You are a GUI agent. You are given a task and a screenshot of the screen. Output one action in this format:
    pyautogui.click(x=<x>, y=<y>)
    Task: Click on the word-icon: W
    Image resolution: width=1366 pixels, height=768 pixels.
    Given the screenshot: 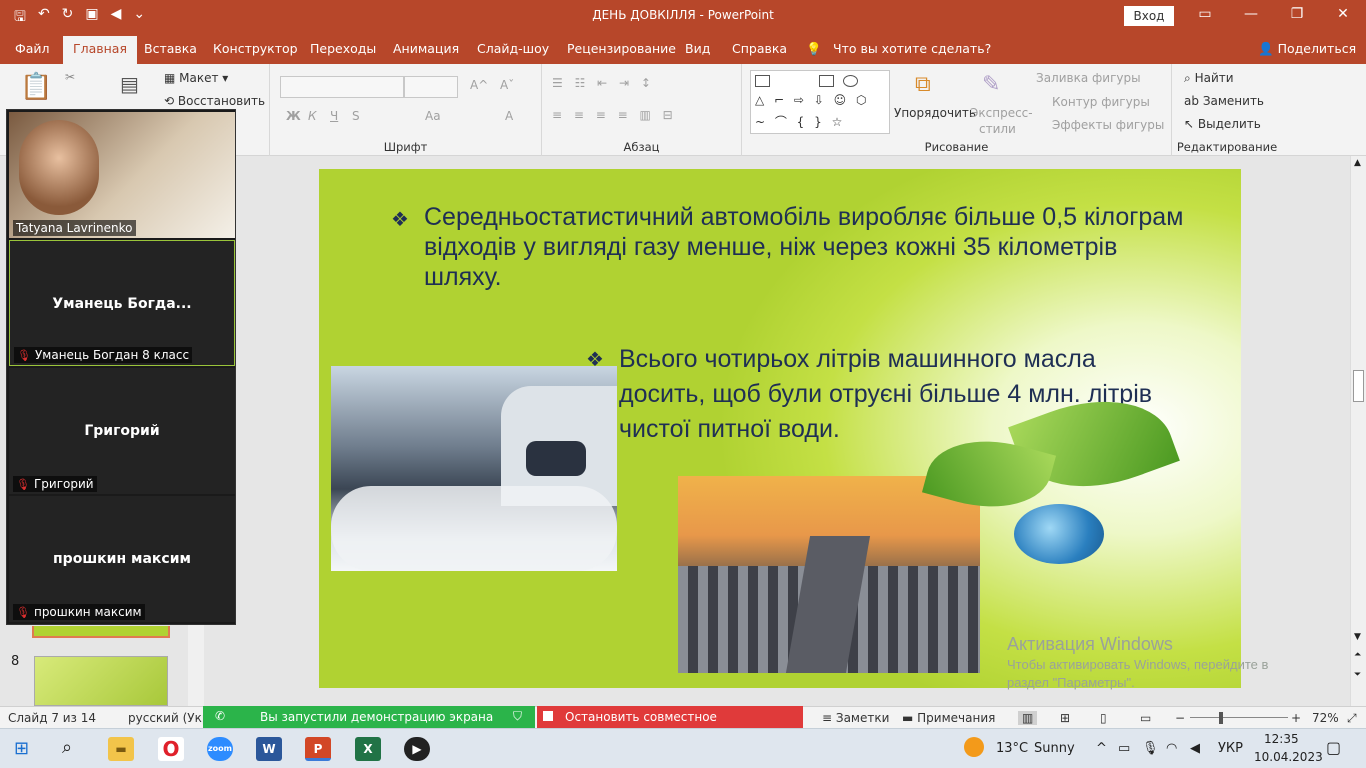 What is the action you would take?
    pyautogui.click(x=269, y=749)
    